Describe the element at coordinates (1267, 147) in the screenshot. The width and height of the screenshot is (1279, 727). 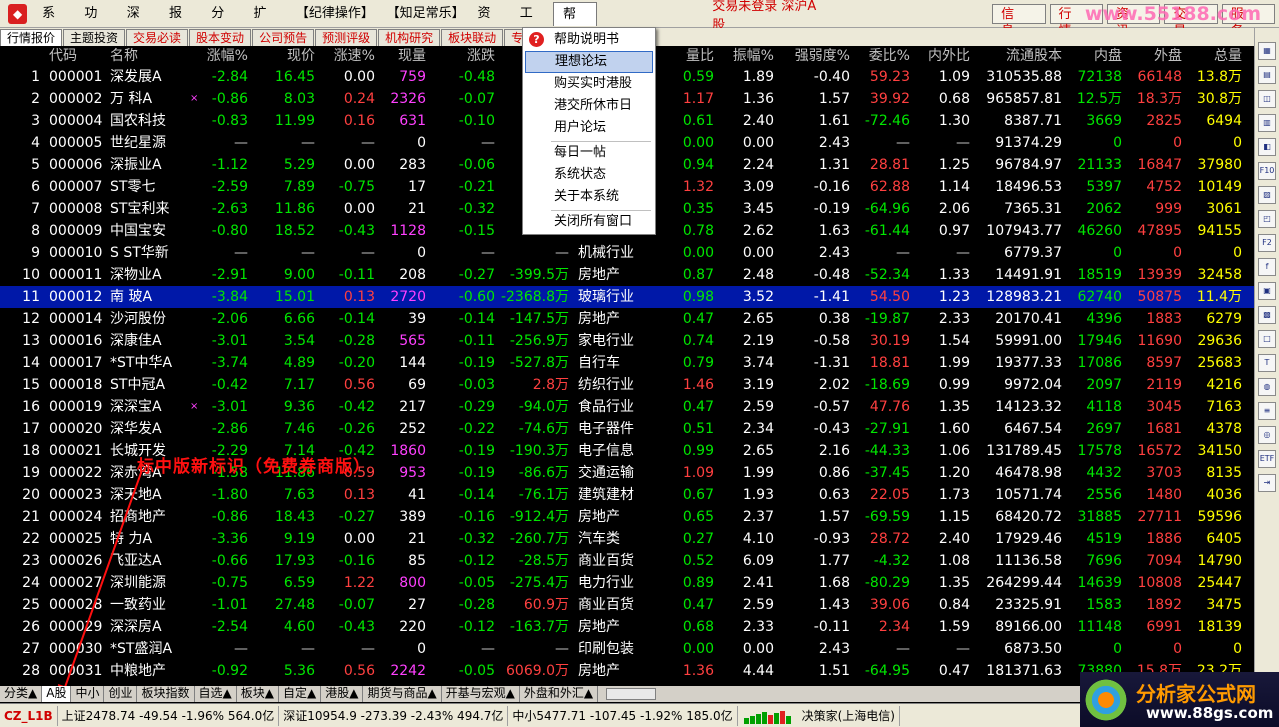
I see `panel-icon: ◧` at that location.